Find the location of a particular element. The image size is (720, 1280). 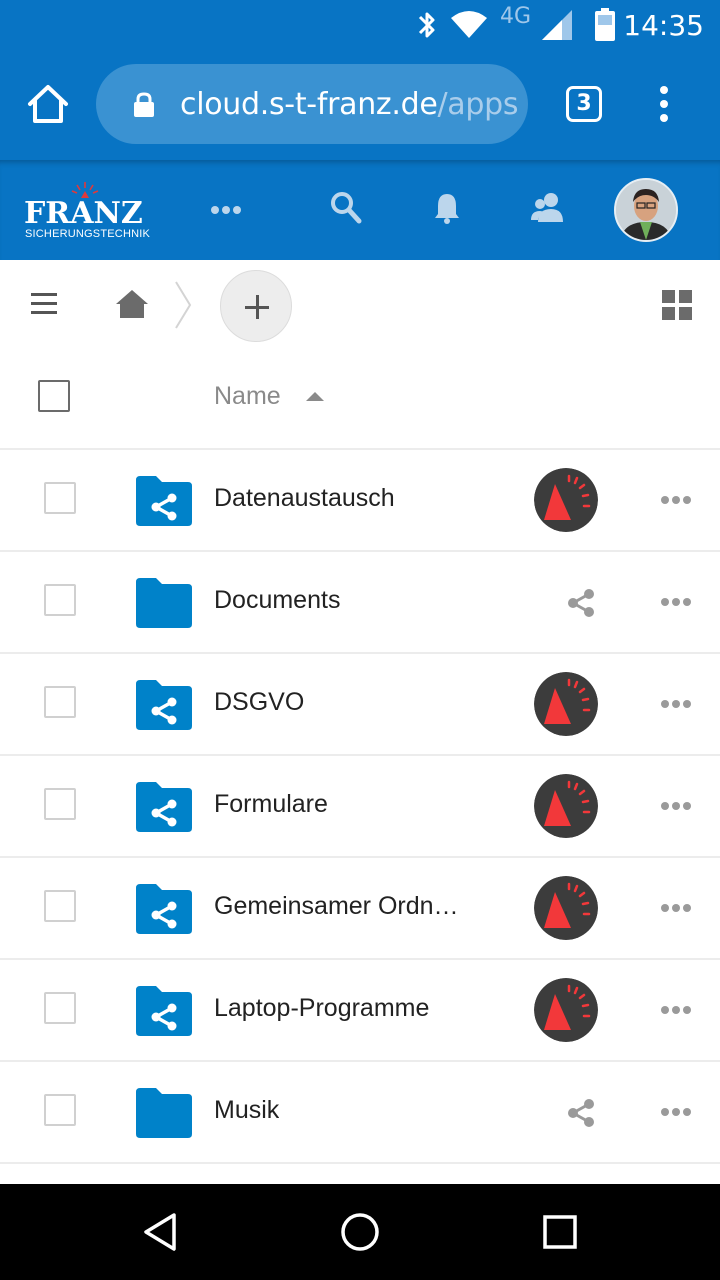

more-apps-icon is located at coordinates (226, 210).